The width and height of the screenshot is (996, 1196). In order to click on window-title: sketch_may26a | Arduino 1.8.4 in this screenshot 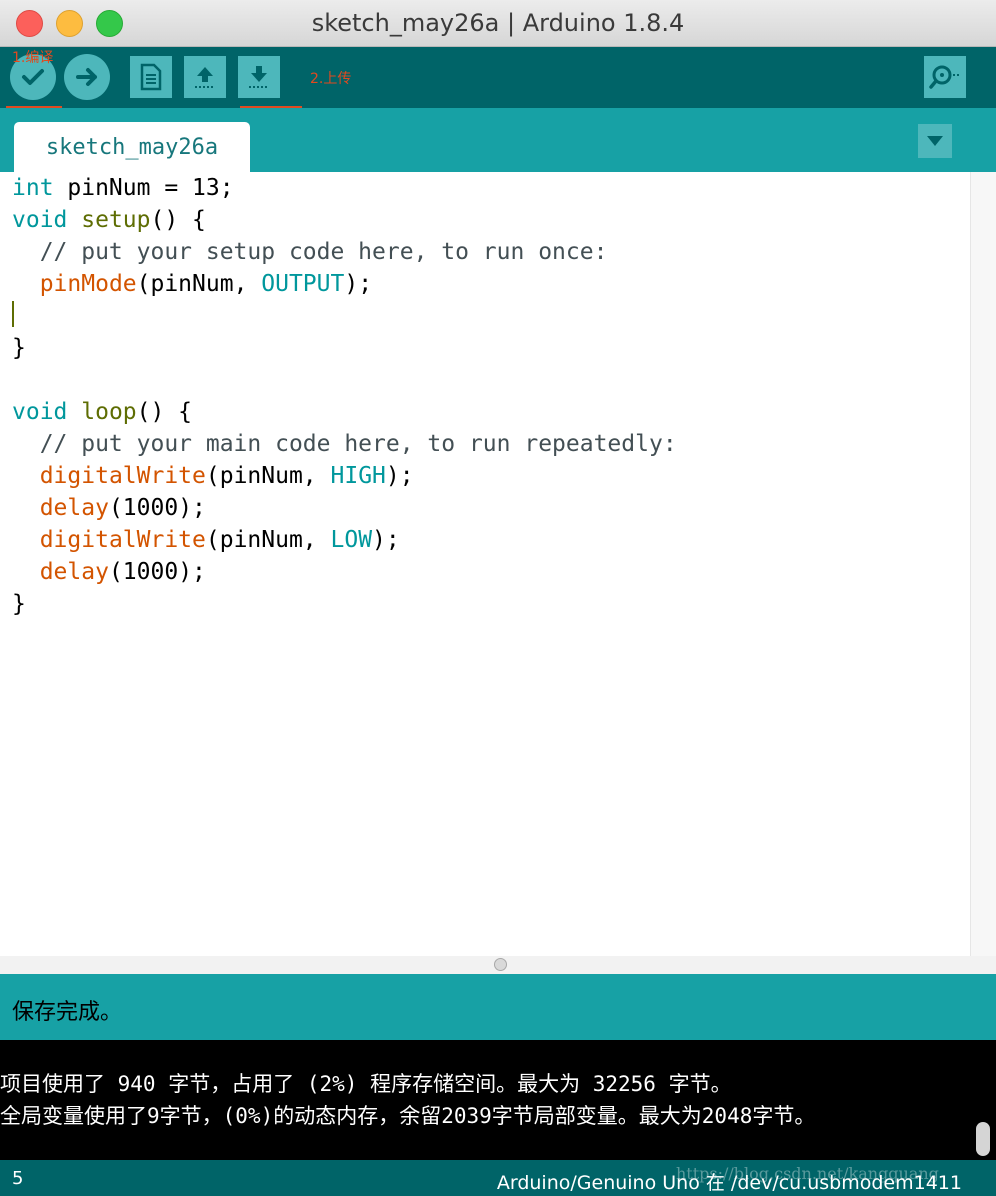, I will do `click(498, 23)`.